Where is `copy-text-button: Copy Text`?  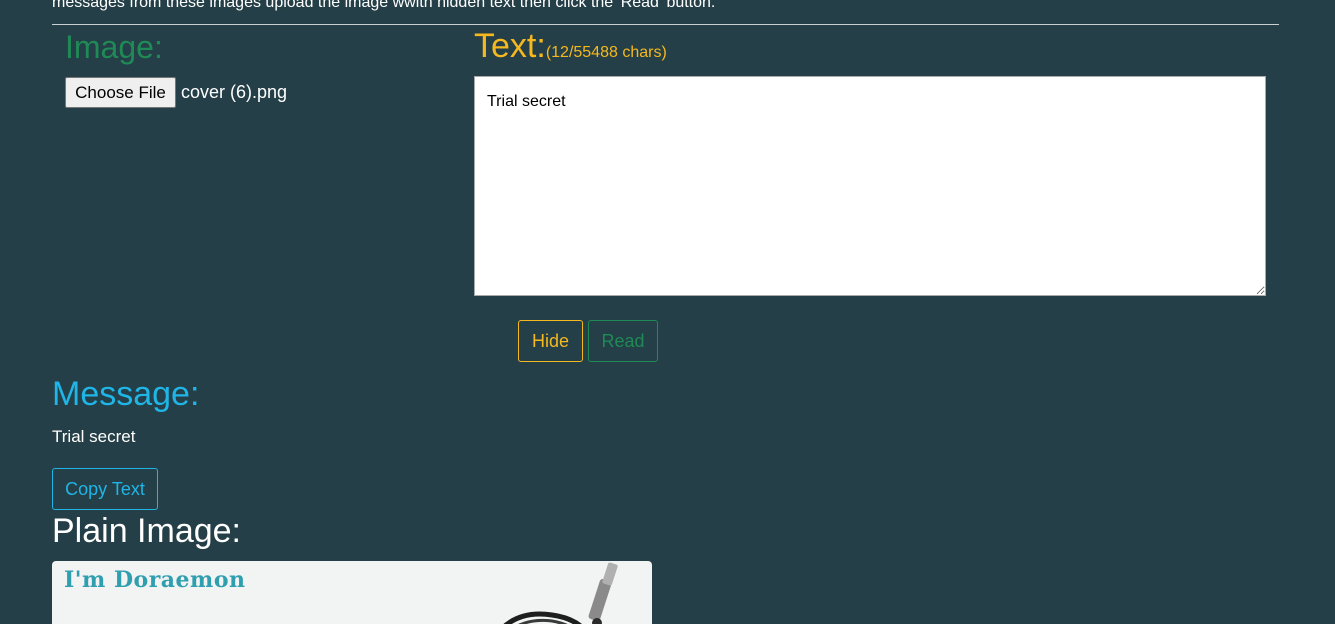
copy-text-button: Copy Text is located at coordinates (105, 489).